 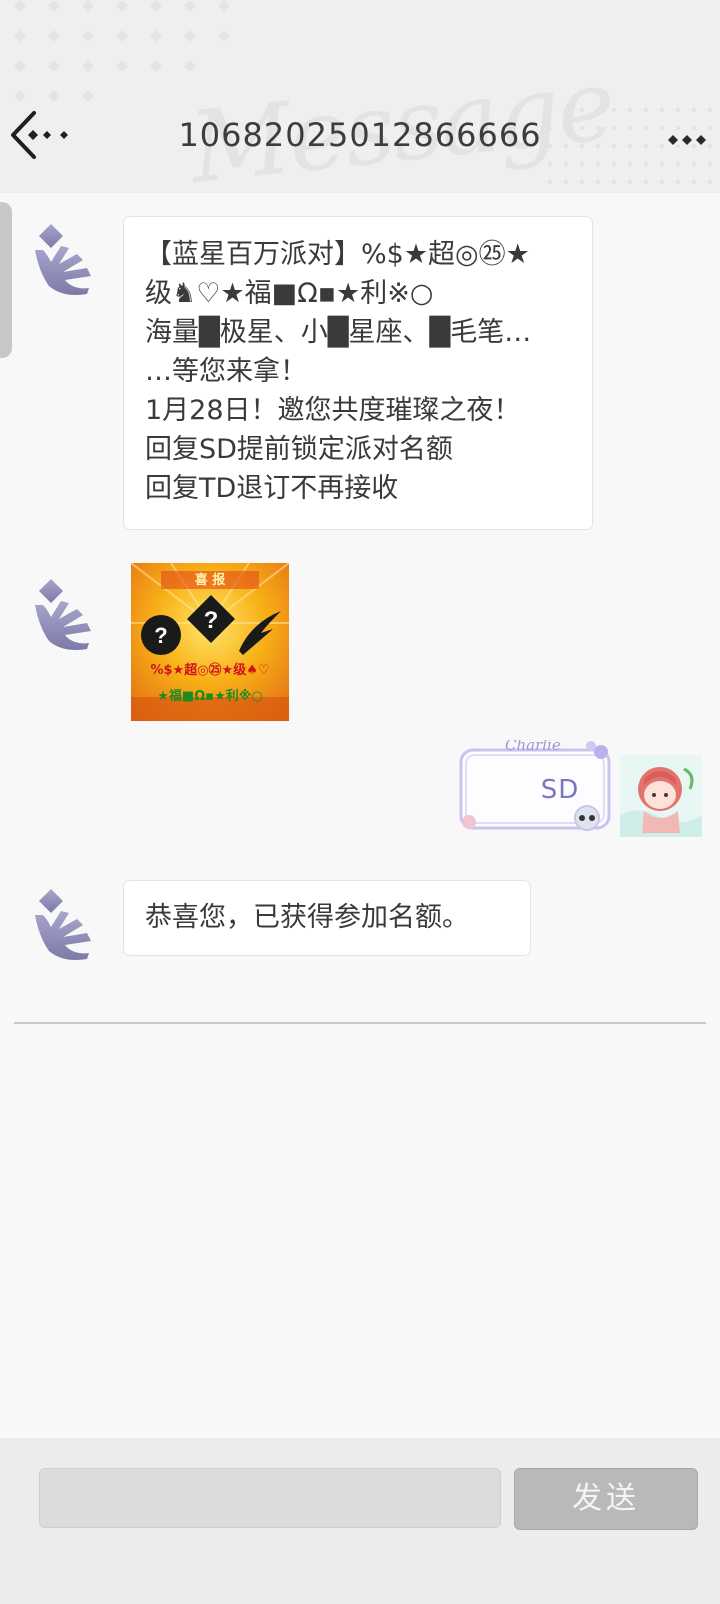 What do you see at coordinates (560, 790) in the screenshot?
I see `outgoing-message-text: SD` at bounding box center [560, 790].